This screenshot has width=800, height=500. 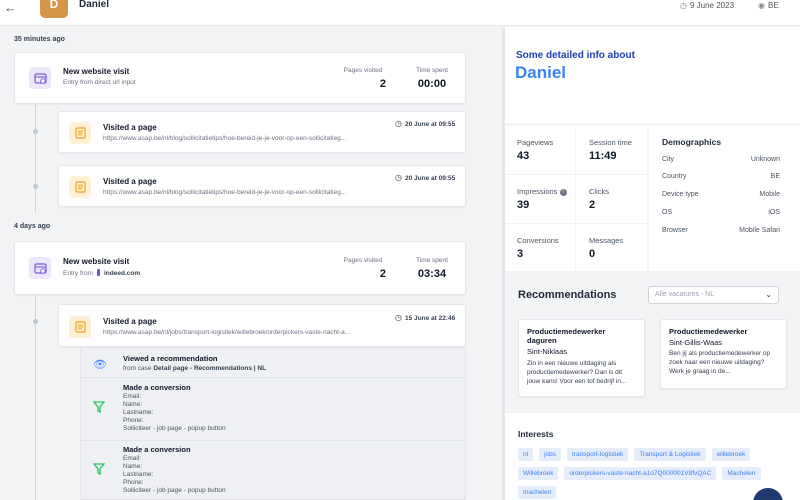 What do you see at coordinates (768, 5) in the screenshot?
I see `header-country: ◉ BE` at bounding box center [768, 5].